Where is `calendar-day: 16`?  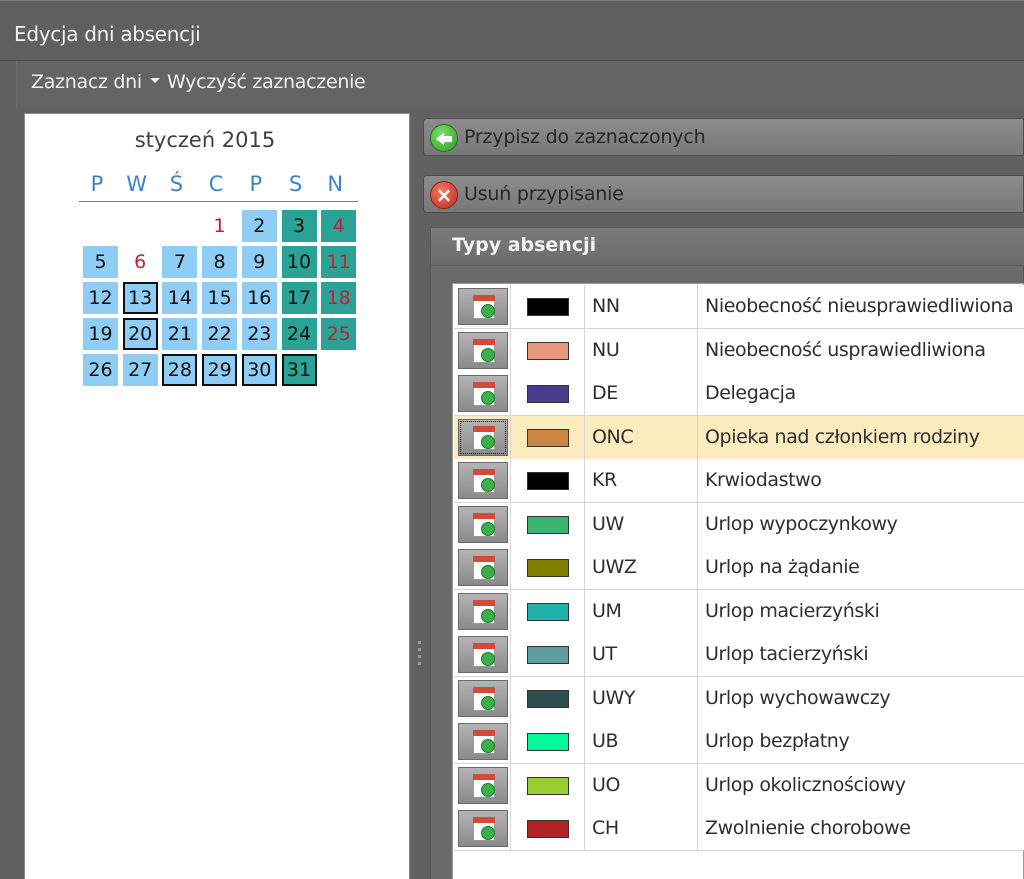
calendar-day: 16 is located at coordinates (259, 298).